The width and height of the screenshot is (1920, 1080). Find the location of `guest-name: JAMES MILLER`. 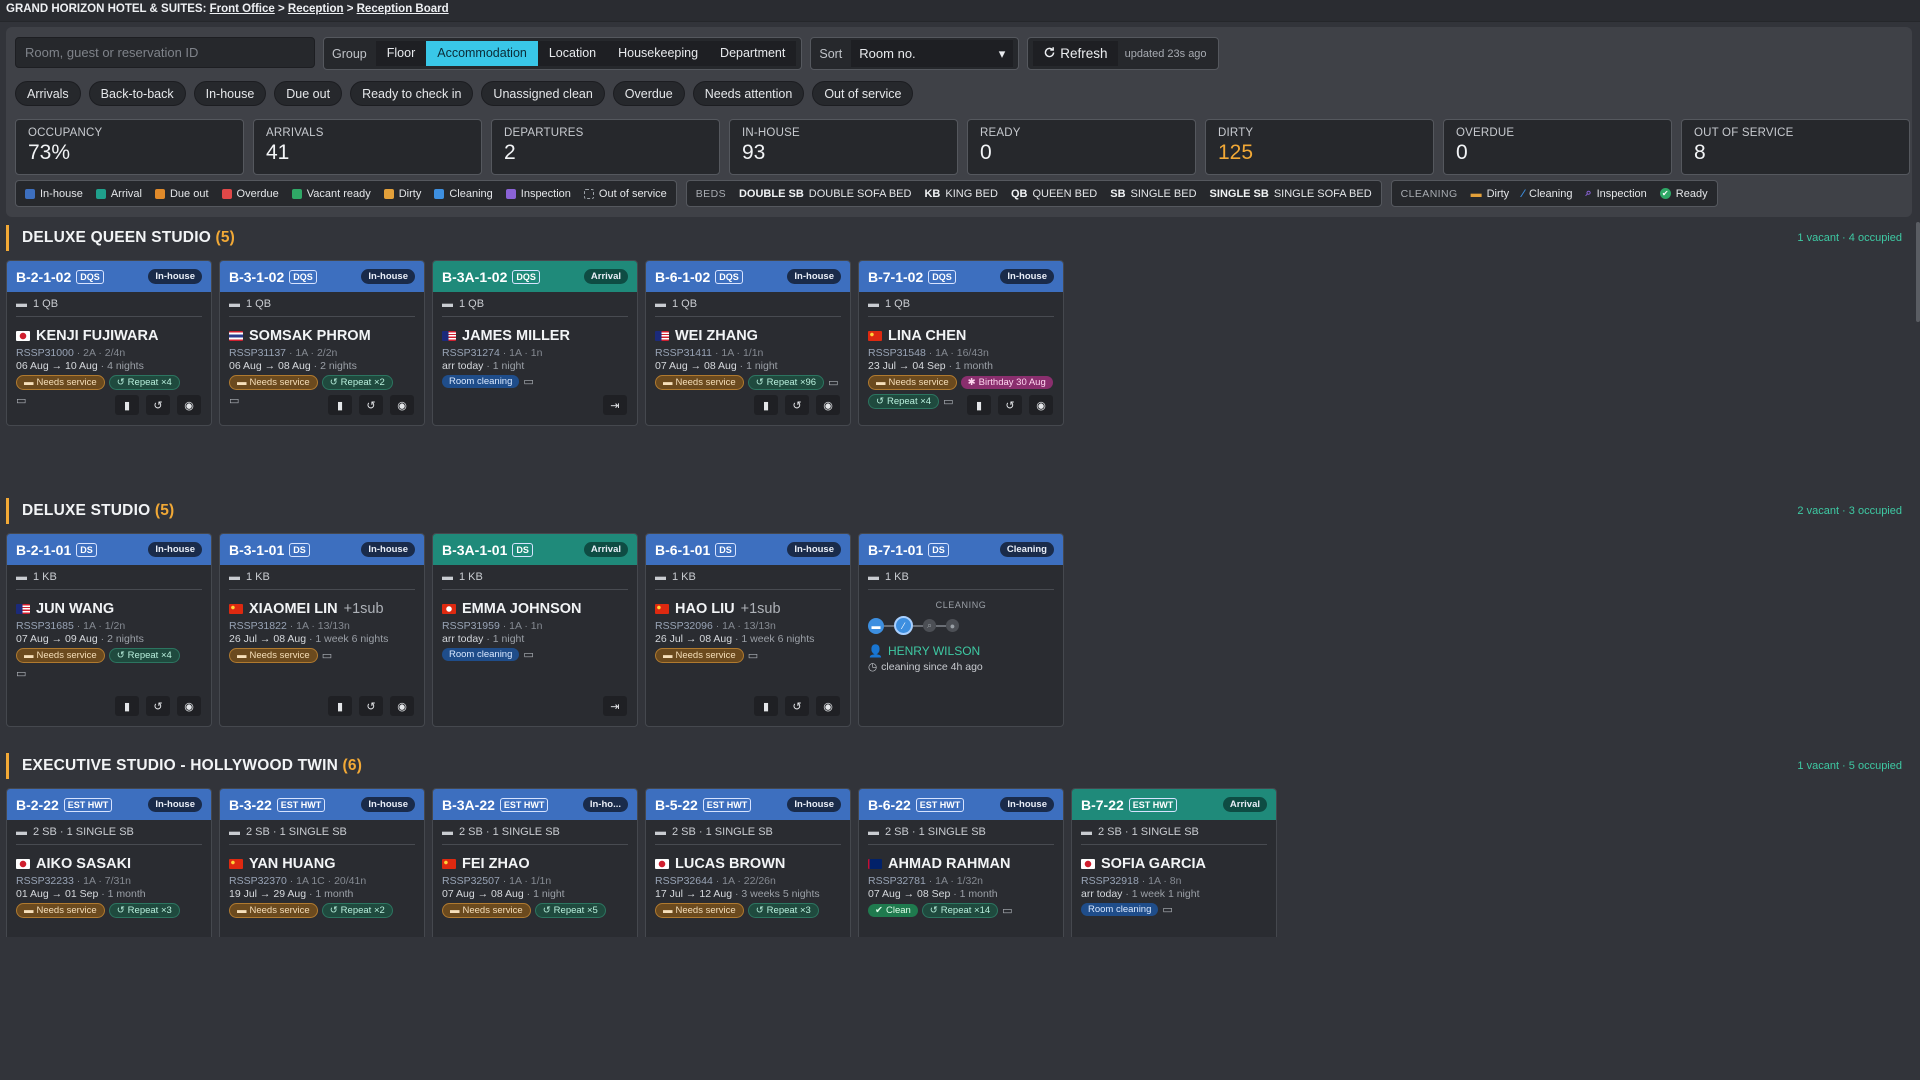

guest-name: JAMES MILLER is located at coordinates (535, 336).